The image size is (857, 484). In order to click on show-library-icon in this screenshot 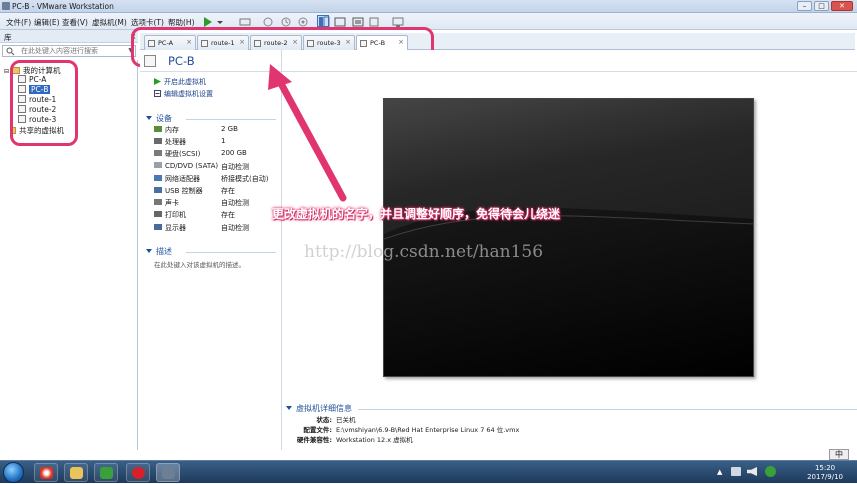, I will do `click(323, 21)`.